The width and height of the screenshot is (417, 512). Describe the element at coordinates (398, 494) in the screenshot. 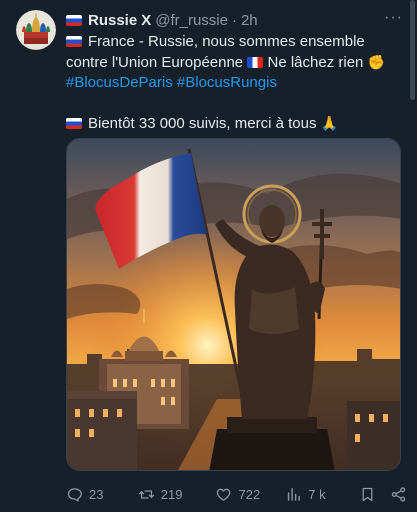

I see `share-icon` at that location.